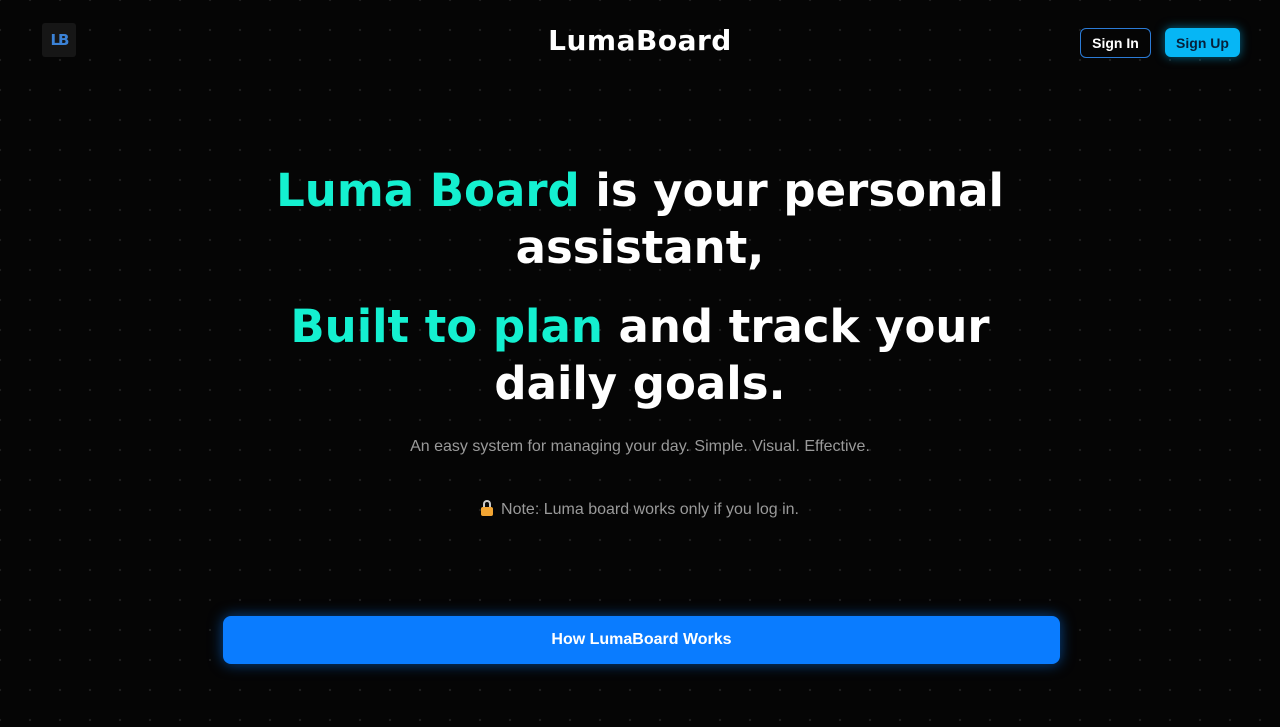  Describe the element at coordinates (759, 219) in the screenshot. I see `headline-rest-1: is your personal assistant,` at that location.